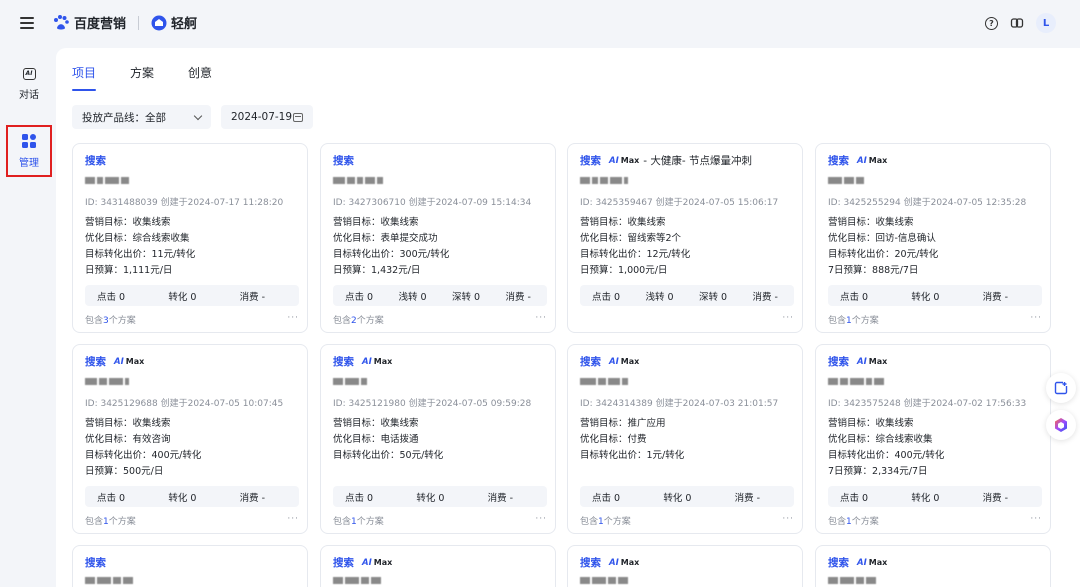 The image size is (1080, 587). Describe the element at coordinates (1017, 23) in the screenshot. I see `link-icon` at that location.